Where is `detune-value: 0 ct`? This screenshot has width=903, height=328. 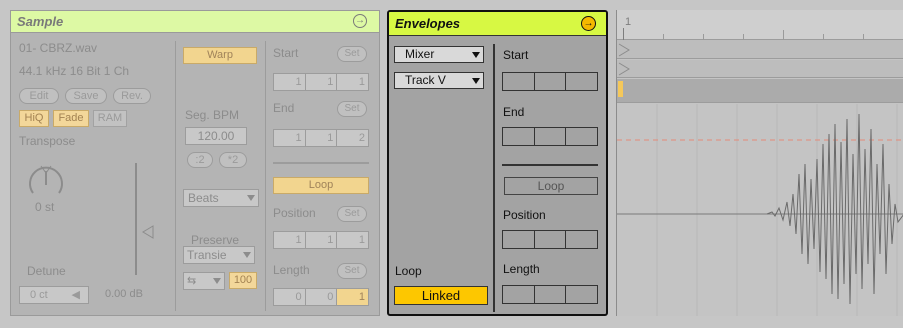
detune-value: 0 ct is located at coordinates (39, 295).